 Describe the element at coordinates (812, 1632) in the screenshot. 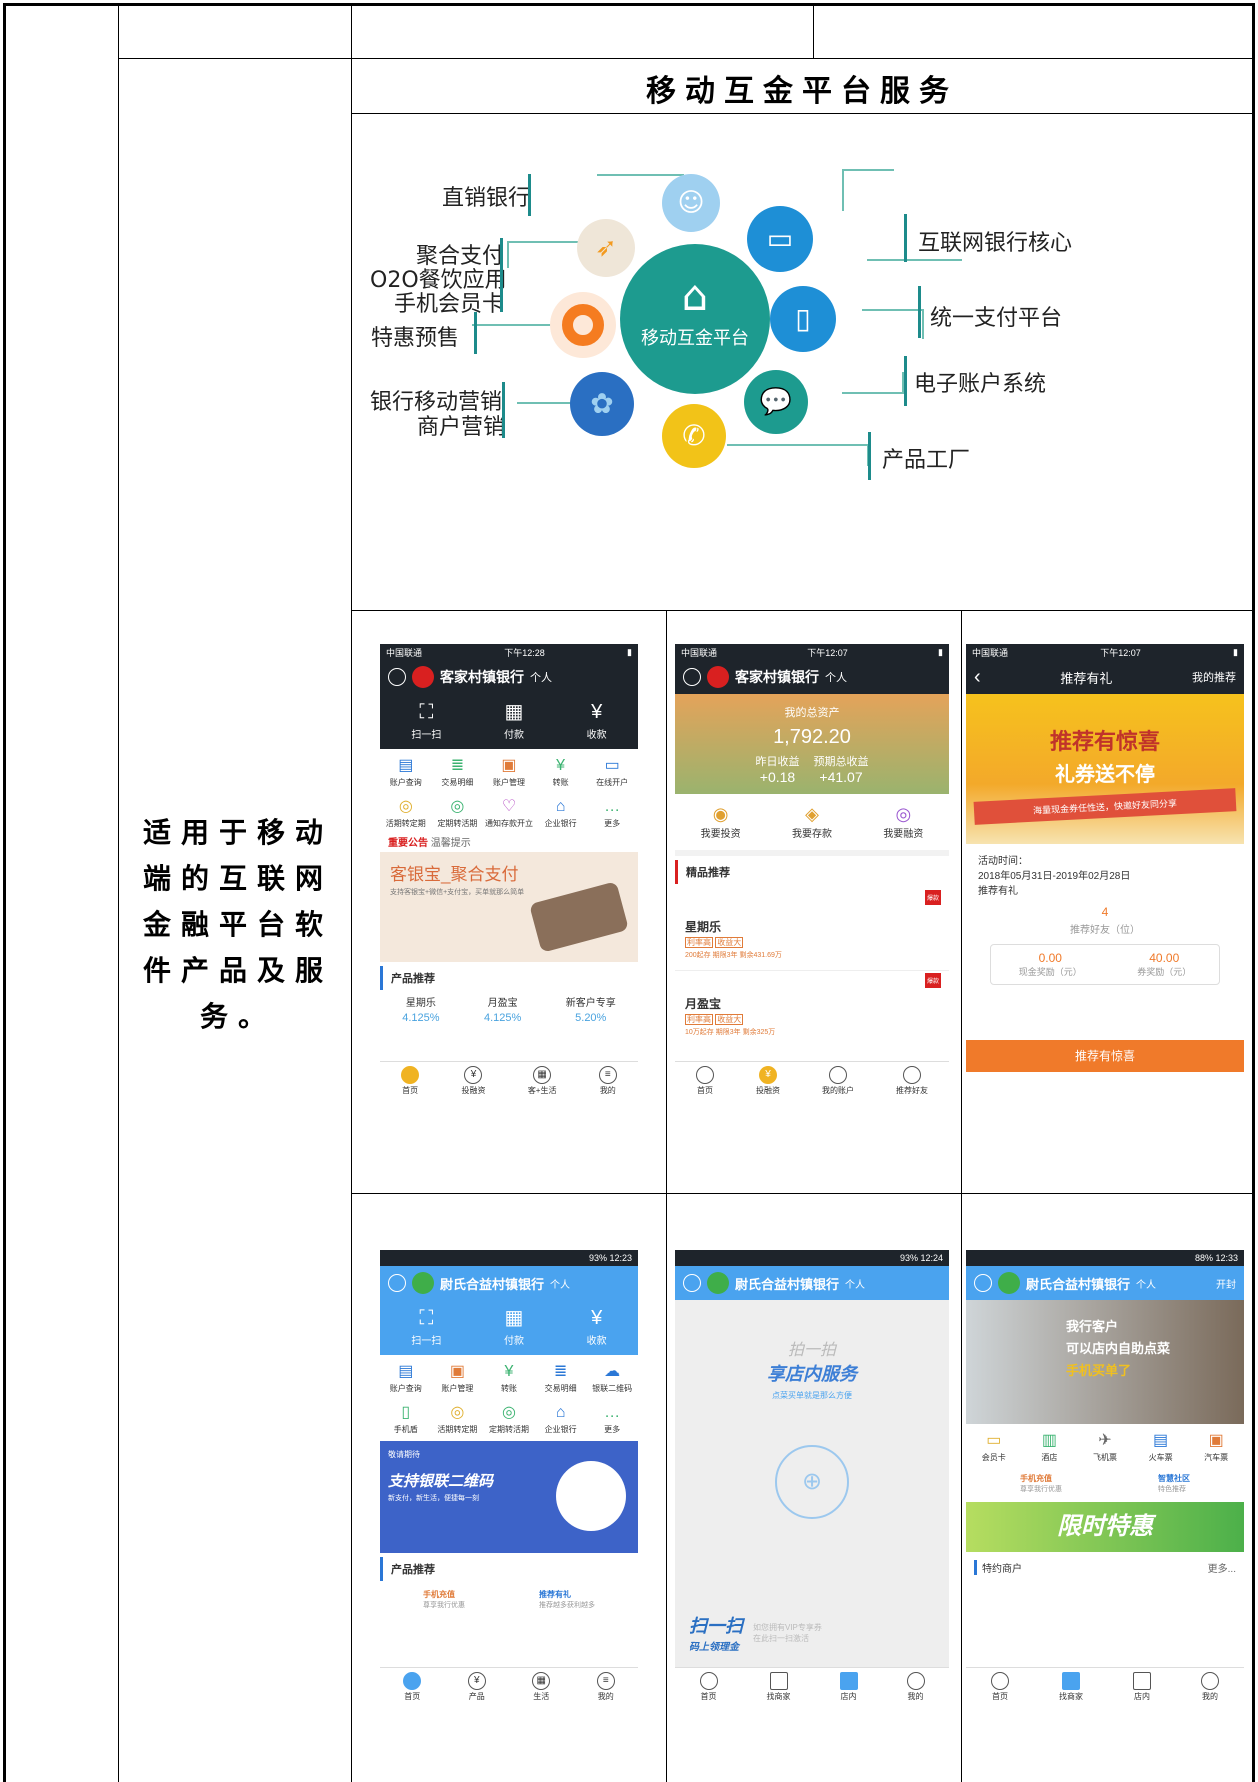

I see `vip-scan-banner: 扫一扫 码上领理金 如您拥有VIP专享券 在此扫一扫激活` at that location.